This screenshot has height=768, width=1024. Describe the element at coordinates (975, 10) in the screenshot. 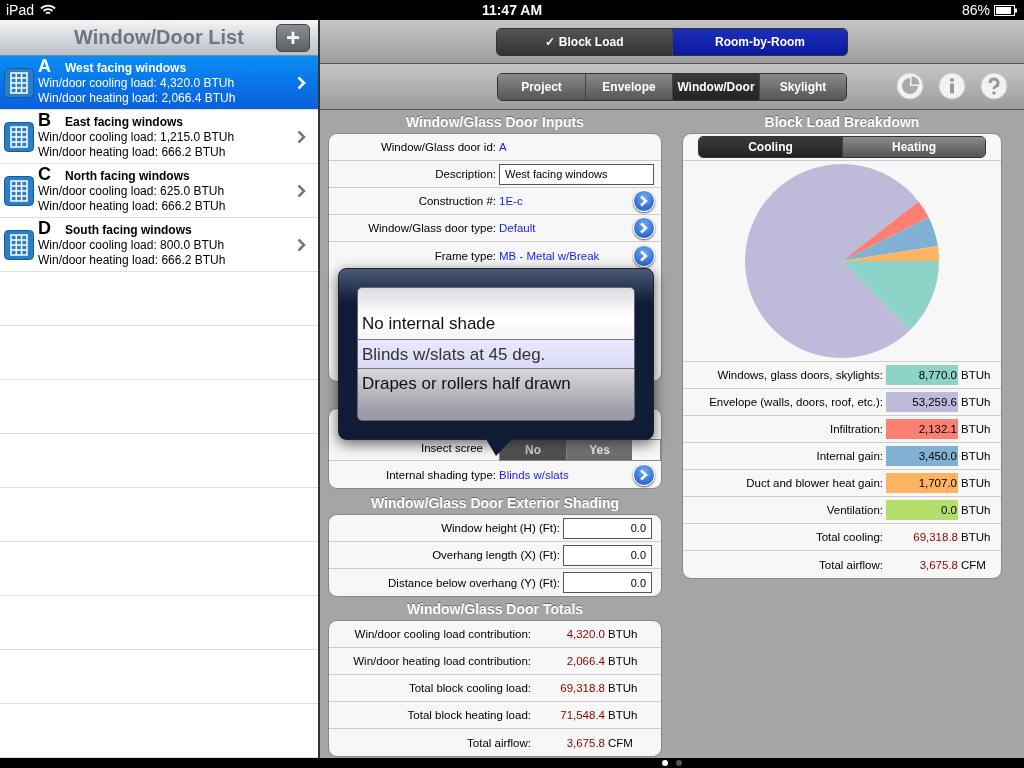

I see `battery-percent: 86%` at that location.